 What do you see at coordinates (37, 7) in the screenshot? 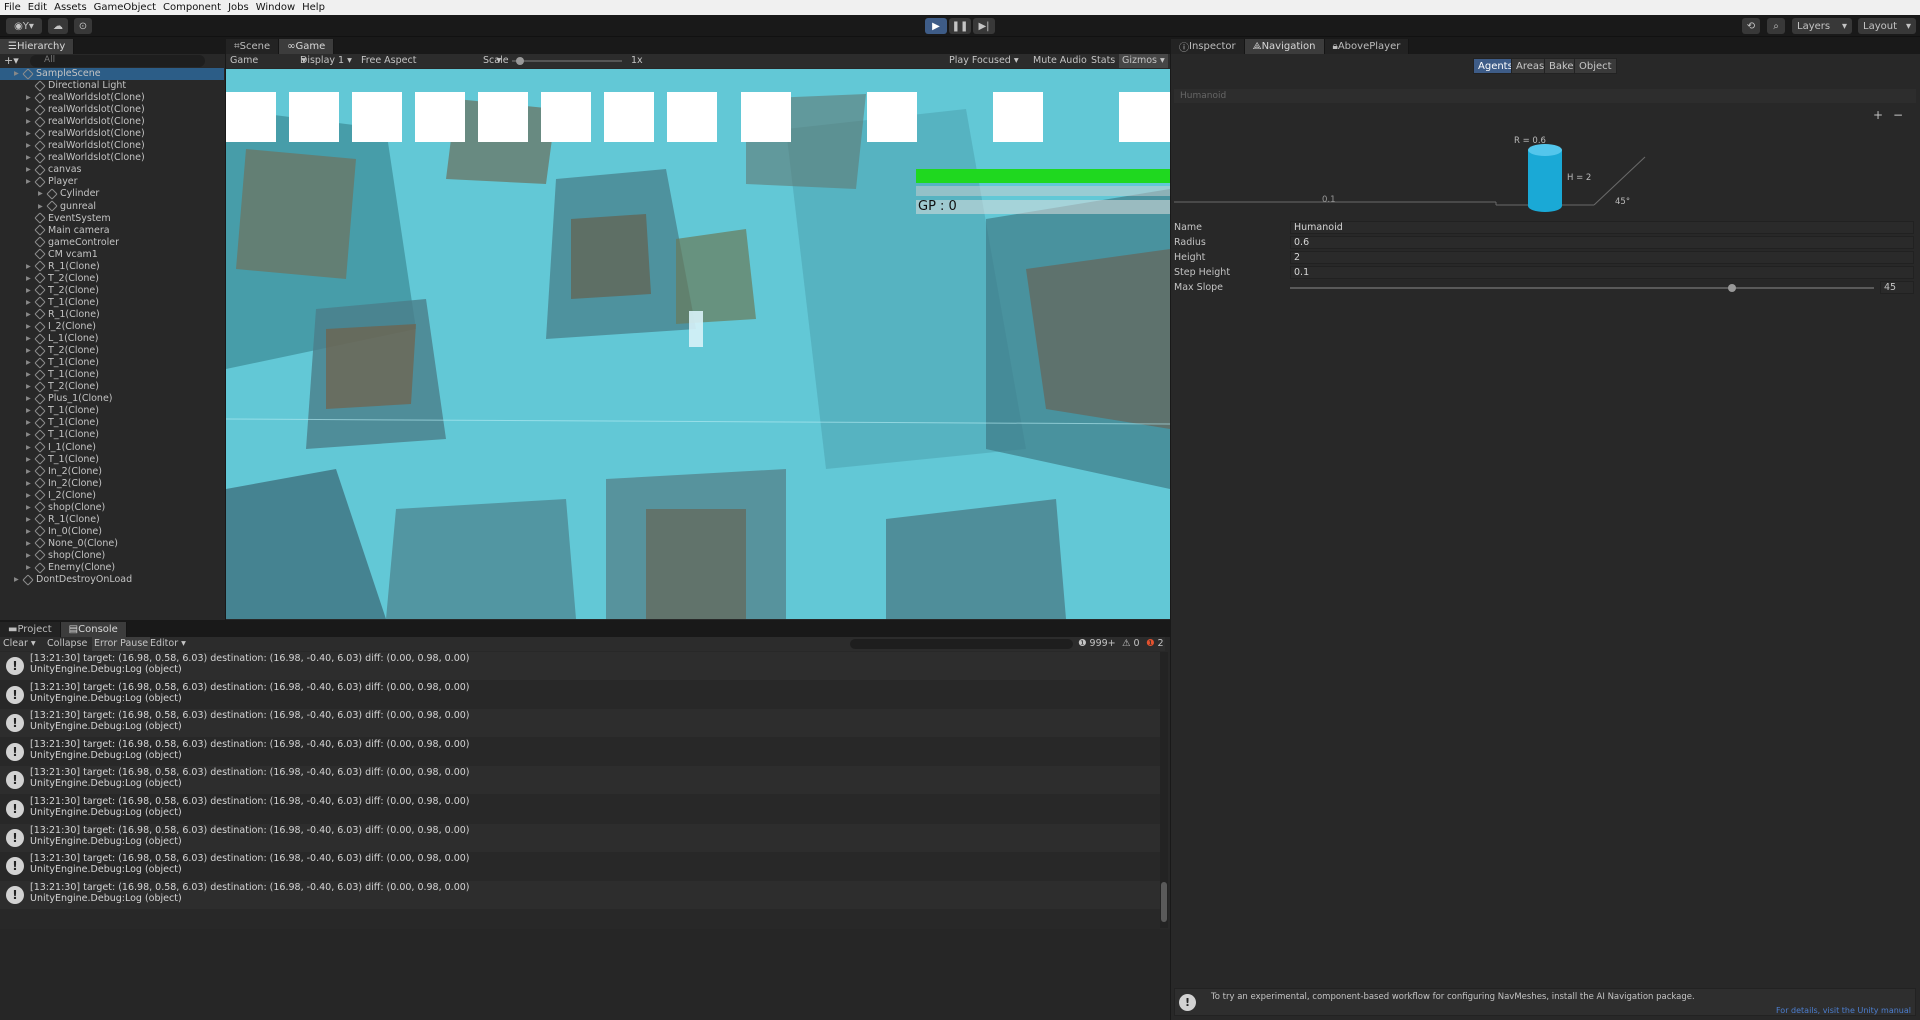
I see `menu-item-edit: Edit` at bounding box center [37, 7].